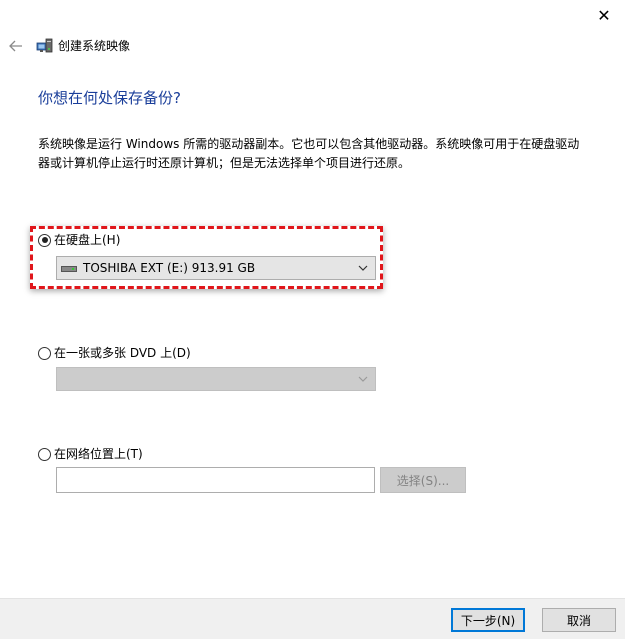 The width and height of the screenshot is (625, 639). I want to click on radio-label-dvd: 在一张或多张 DVD 上(D), so click(122, 353).